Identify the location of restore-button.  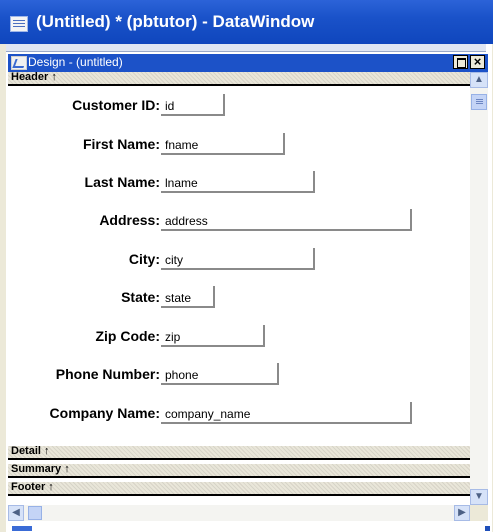
(460, 62).